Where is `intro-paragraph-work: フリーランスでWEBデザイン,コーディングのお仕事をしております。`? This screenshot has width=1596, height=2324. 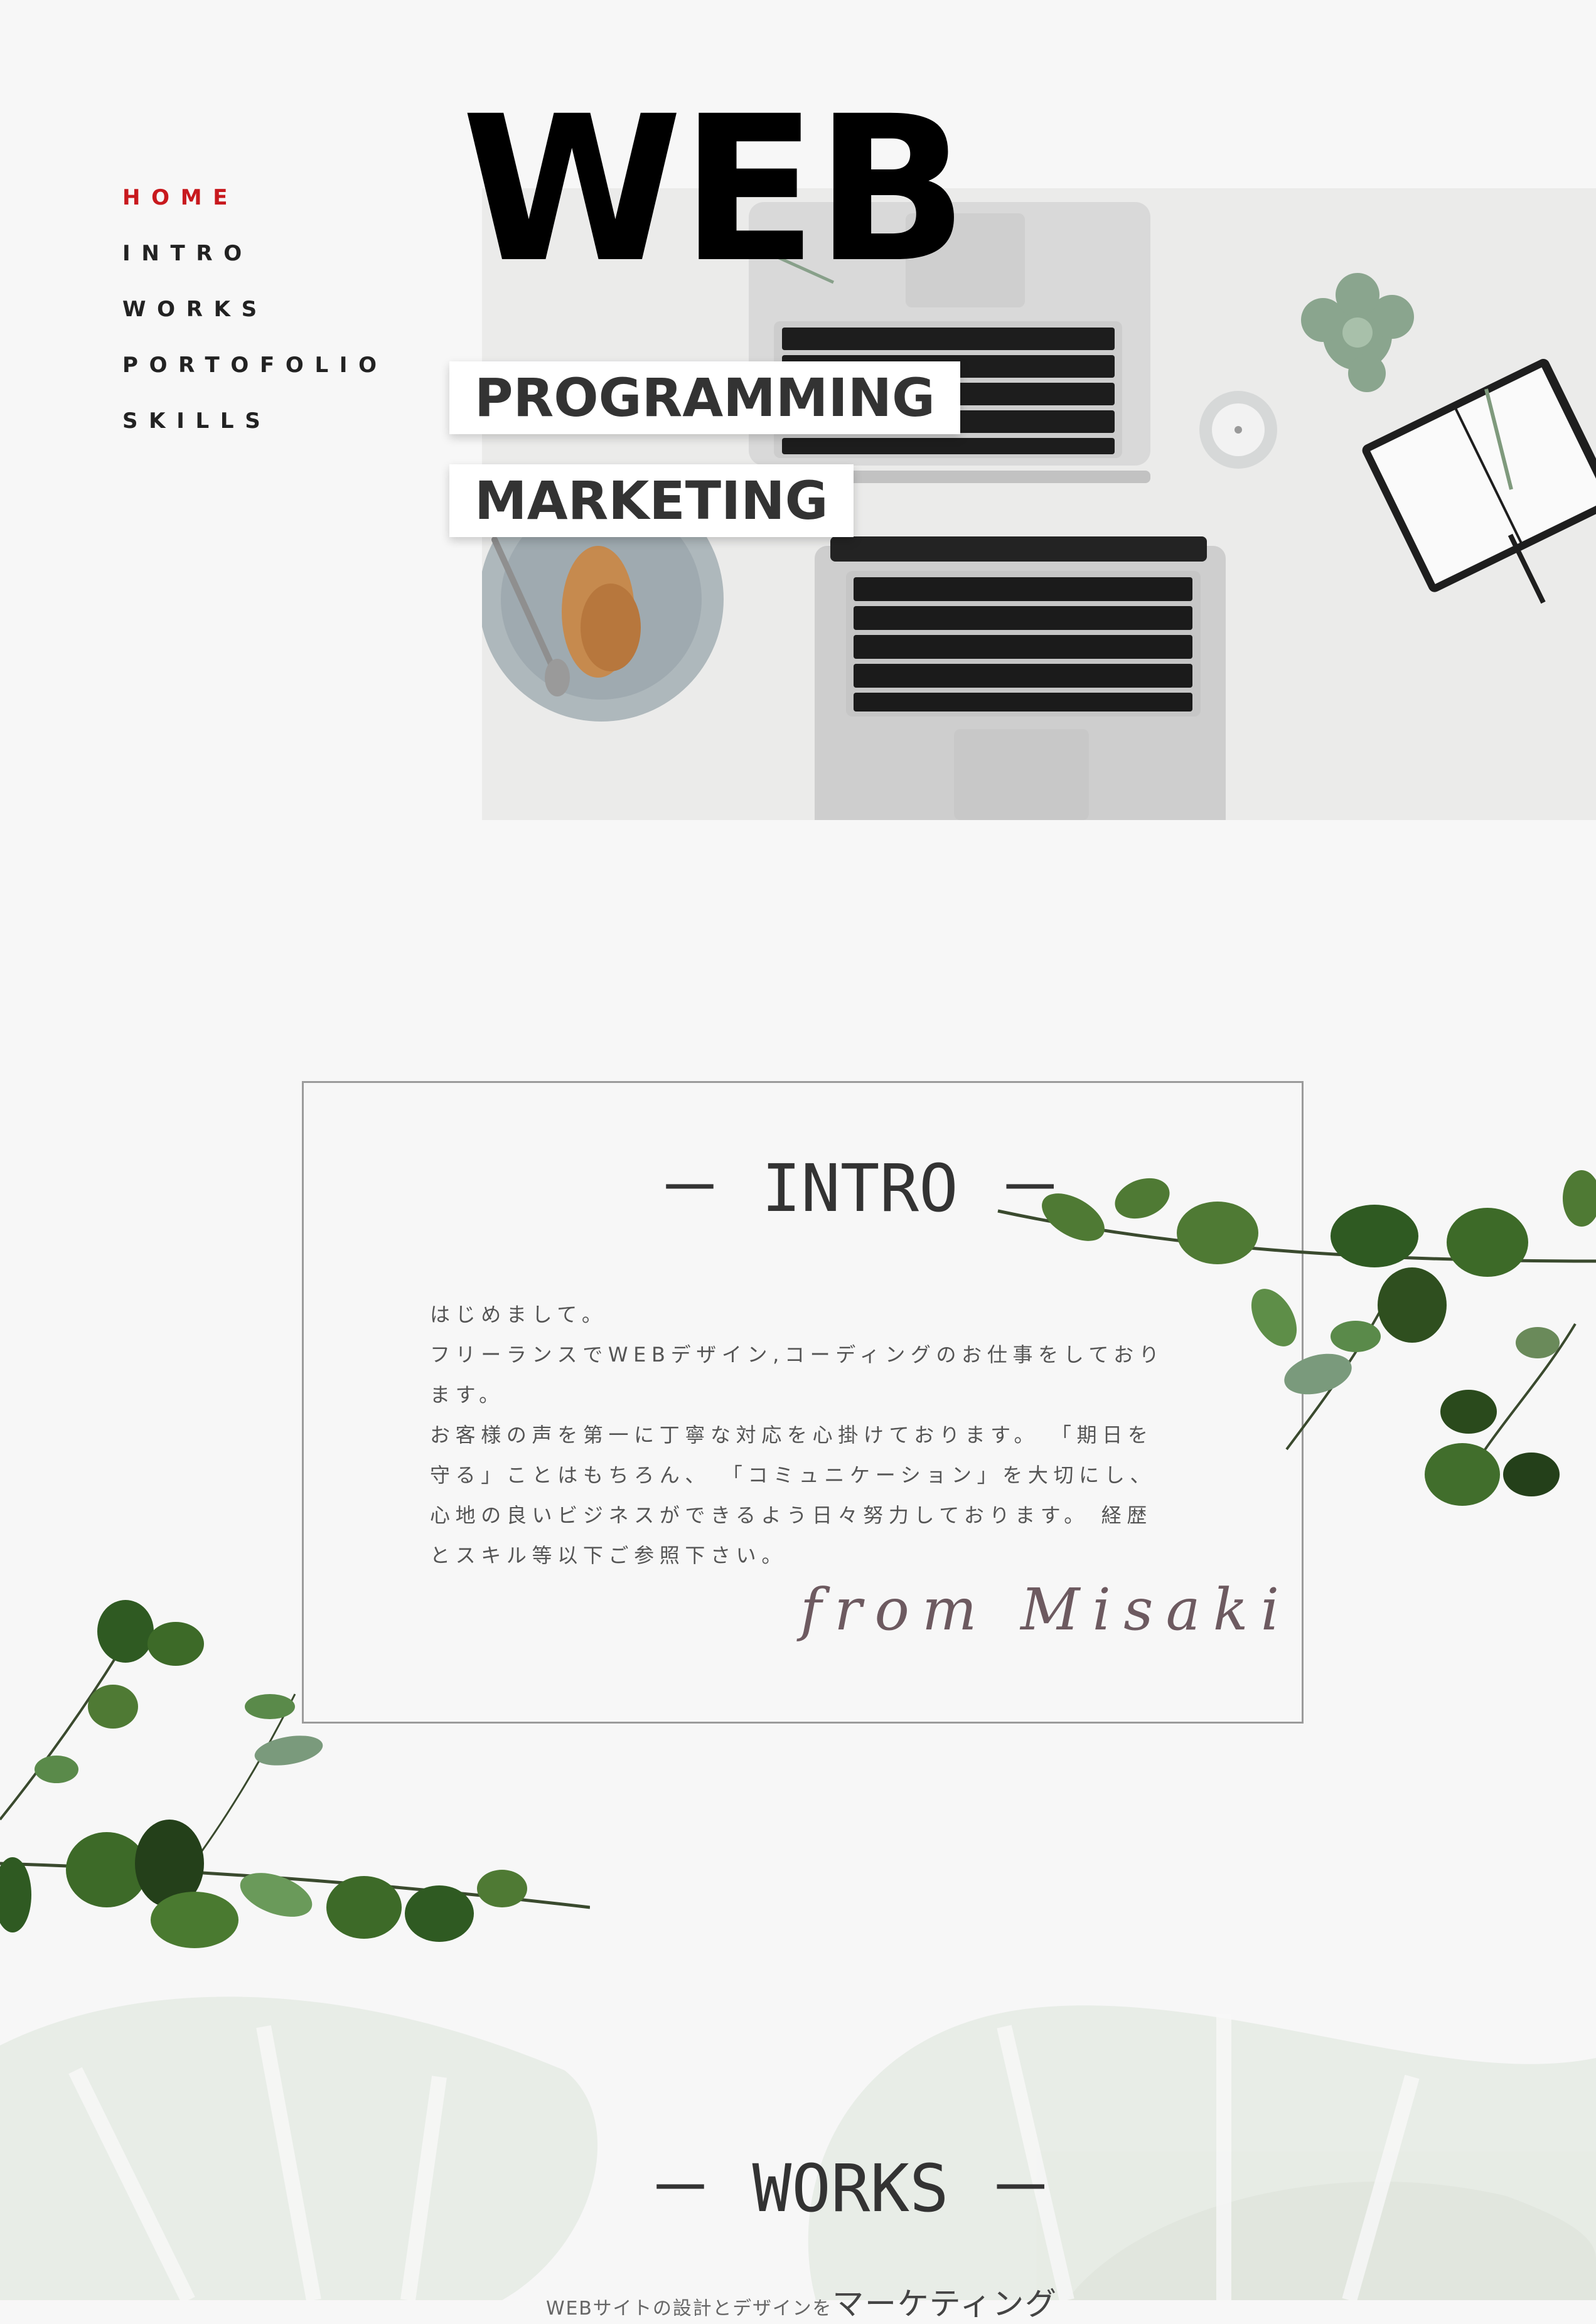
intro-paragraph-work: フリーランスでWEBデザイン,コーディングのお仕事をしております。 is located at coordinates (797, 1375).